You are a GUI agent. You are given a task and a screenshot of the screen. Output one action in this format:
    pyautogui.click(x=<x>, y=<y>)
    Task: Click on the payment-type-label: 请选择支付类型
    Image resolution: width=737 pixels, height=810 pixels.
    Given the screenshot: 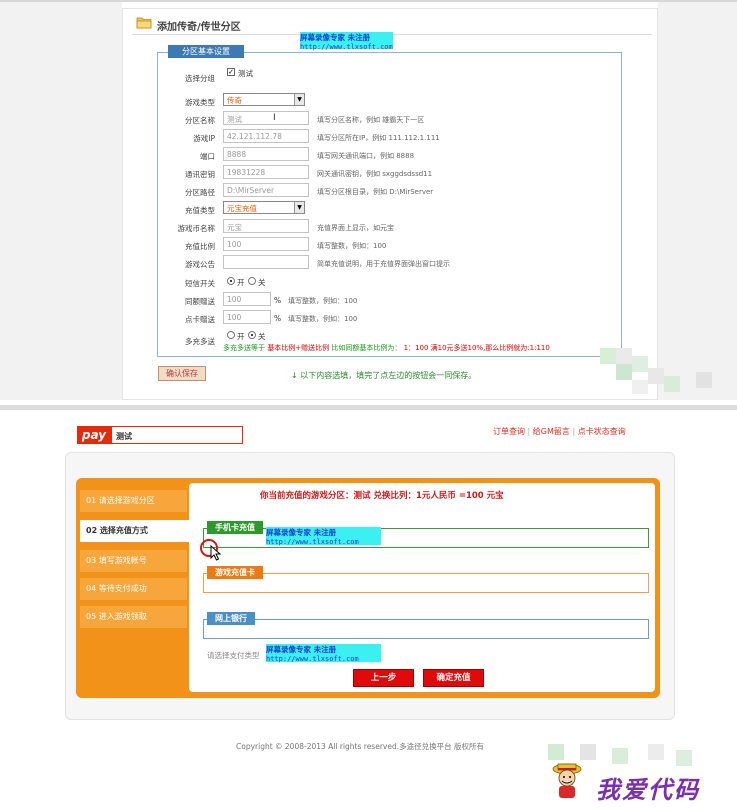 What is the action you would take?
    pyautogui.click(x=233, y=655)
    